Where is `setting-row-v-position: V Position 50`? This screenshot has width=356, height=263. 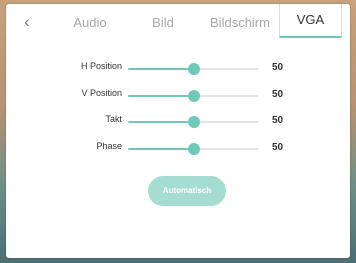 setting-row-v-position: V Position 50 is located at coordinates (178, 96).